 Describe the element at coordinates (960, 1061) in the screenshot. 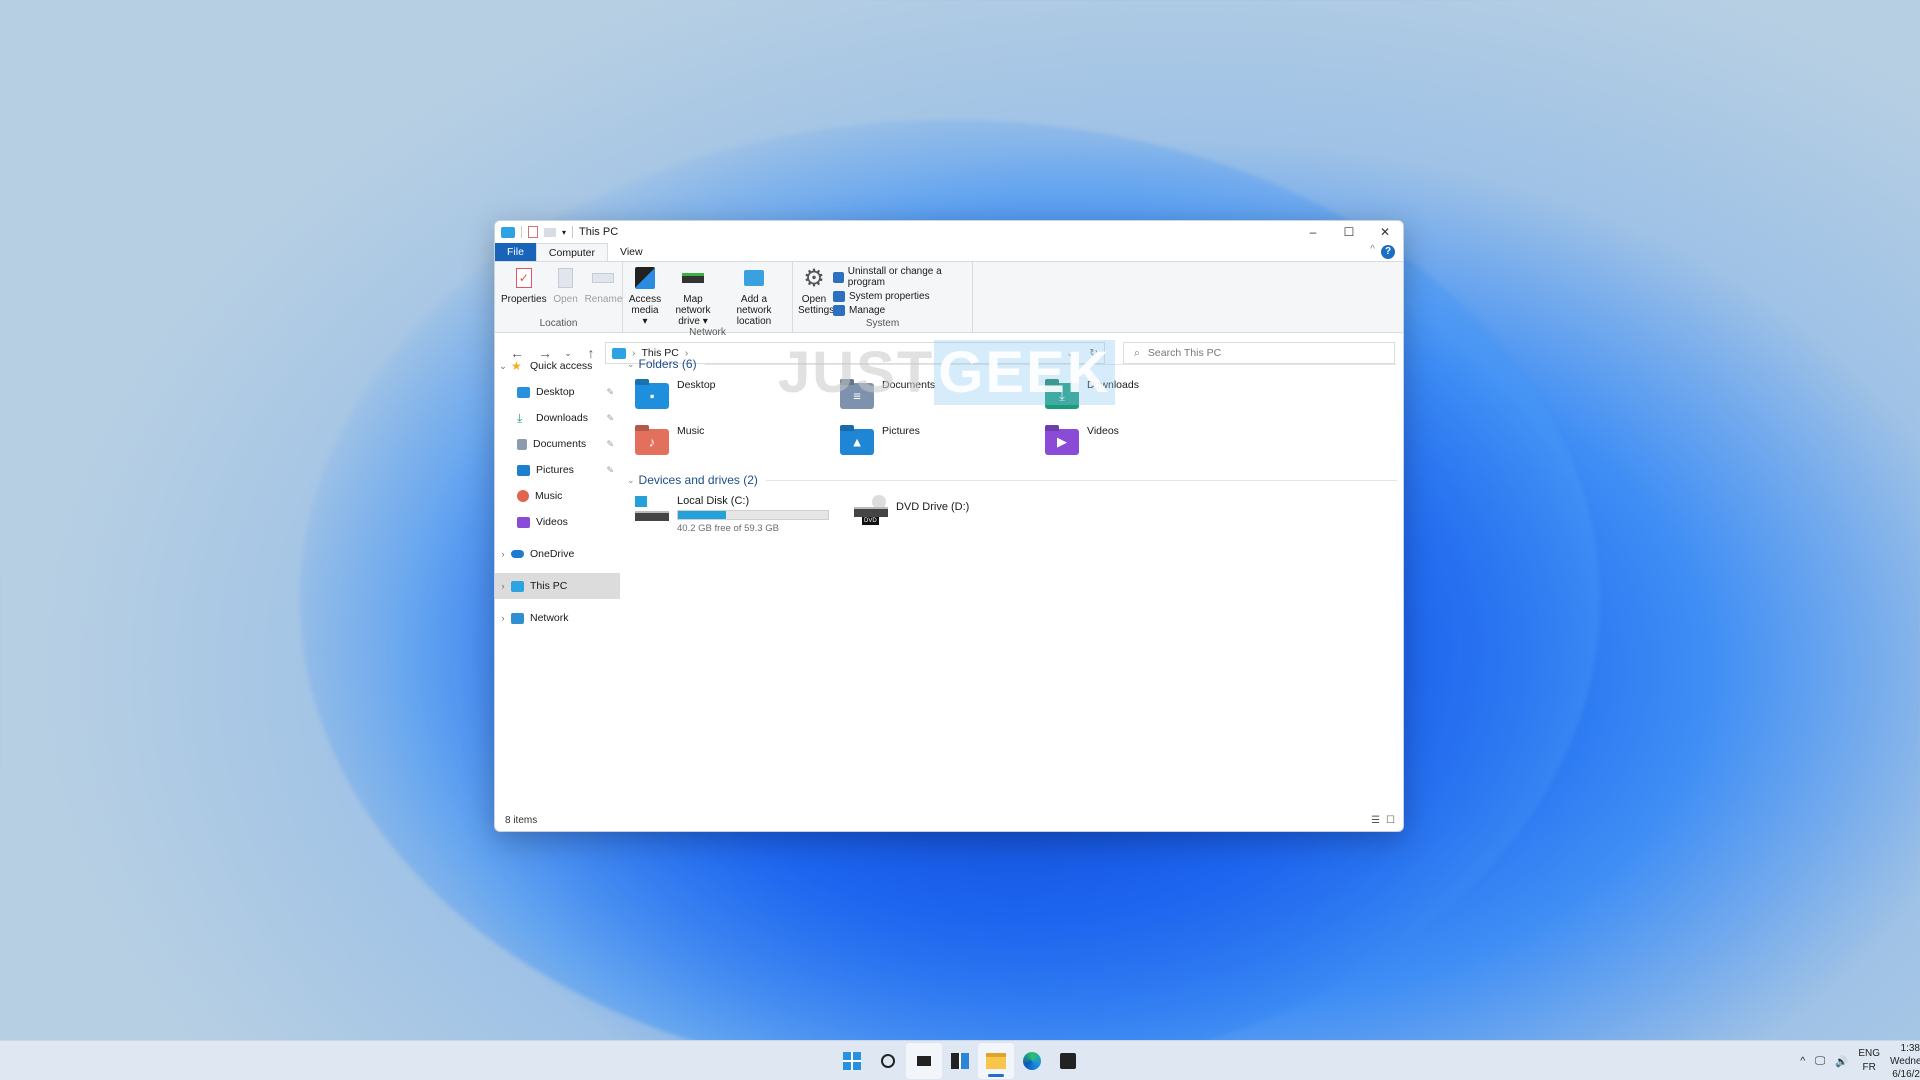

I see `widgets-button` at that location.